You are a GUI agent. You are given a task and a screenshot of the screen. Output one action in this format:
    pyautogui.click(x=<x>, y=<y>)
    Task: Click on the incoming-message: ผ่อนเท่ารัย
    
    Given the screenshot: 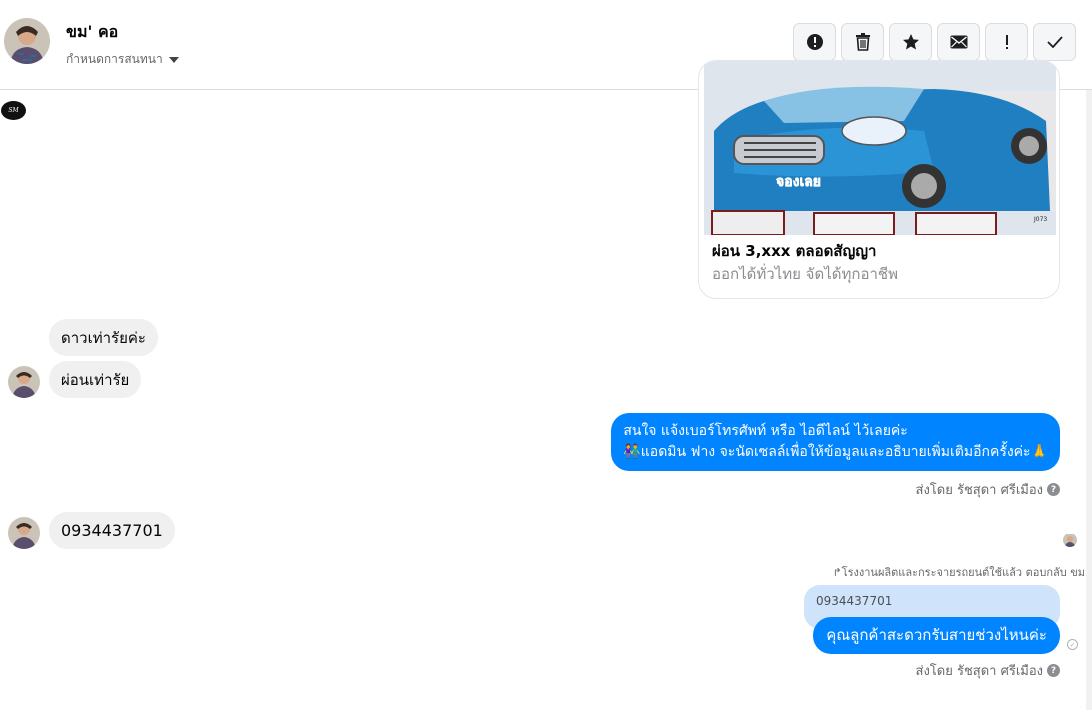 What is the action you would take?
    pyautogui.click(x=95, y=379)
    